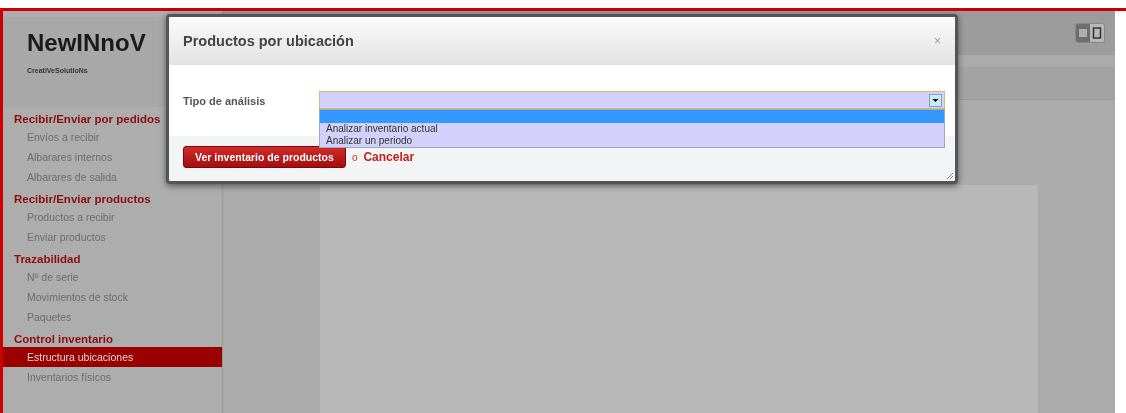  What do you see at coordinates (112, 277) in the screenshot?
I see `sidebar-item: Nº de serie` at bounding box center [112, 277].